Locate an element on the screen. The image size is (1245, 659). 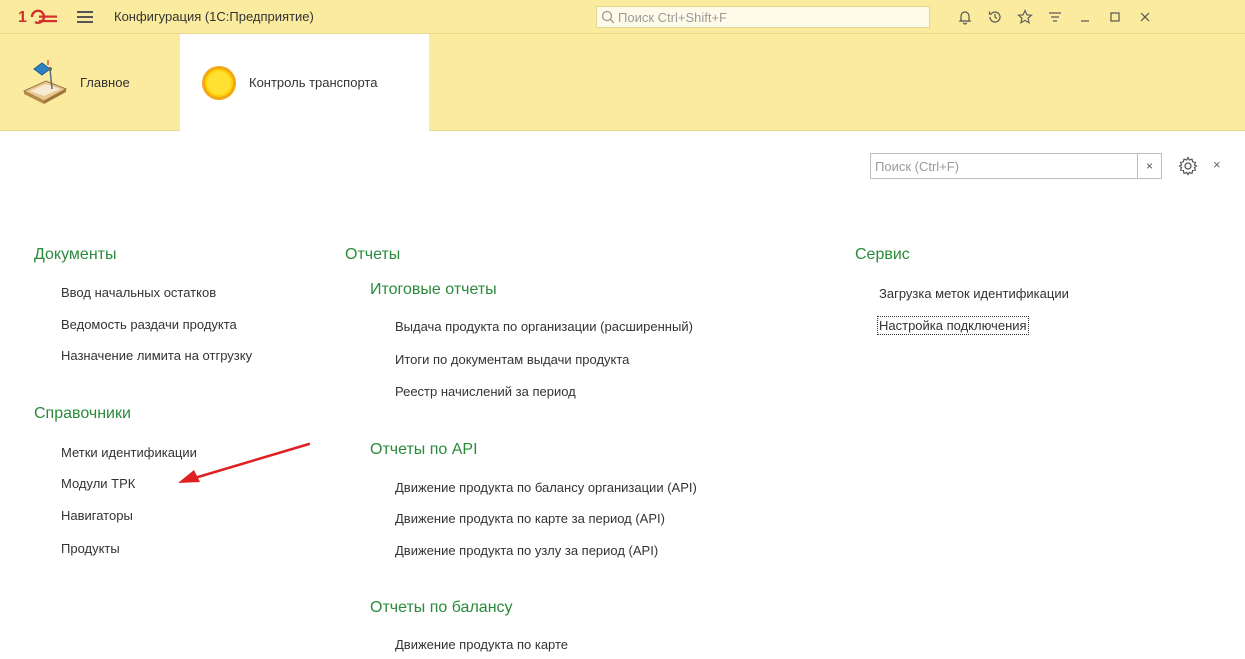
nav-item-load-tags: Загрузка меток идентификации is located at coordinates (974, 293).